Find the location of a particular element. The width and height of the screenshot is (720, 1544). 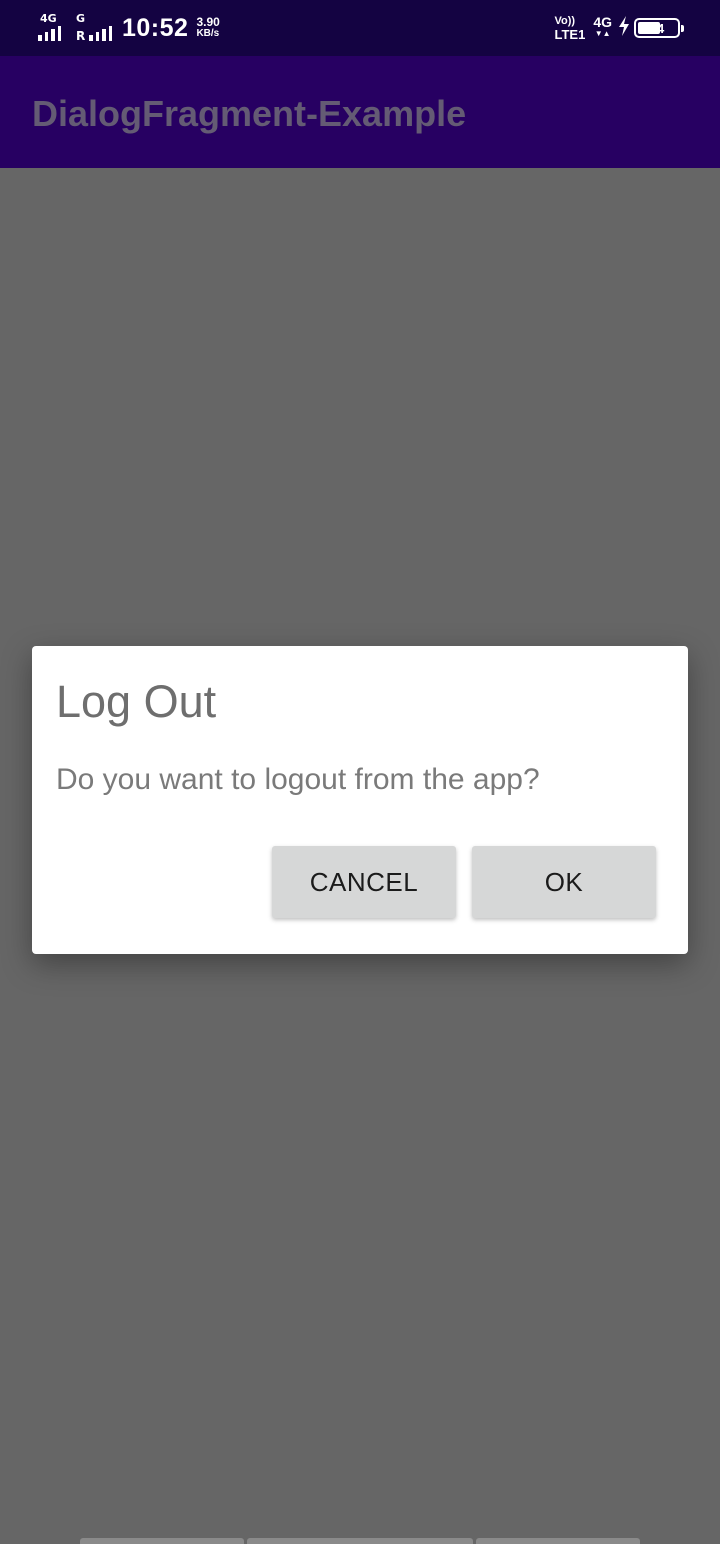

ok-button: OK is located at coordinates (564, 882).